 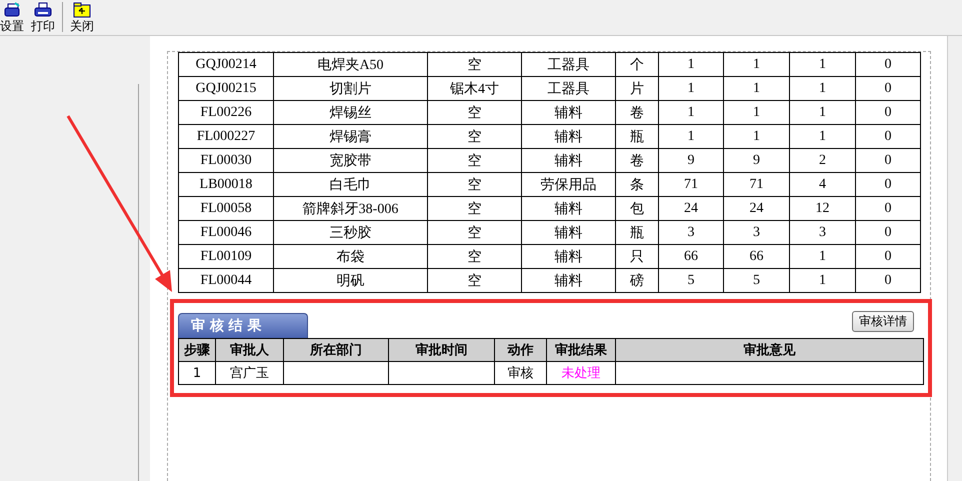 What do you see at coordinates (581, 350) in the screenshot?
I see `column-header: 审批结果` at bounding box center [581, 350].